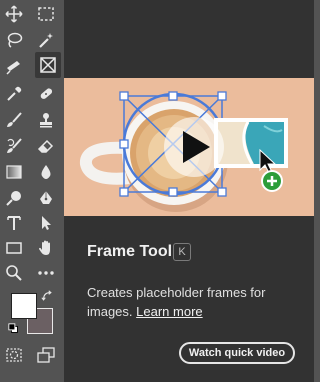 Image resolution: width=320 pixels, height=382 pixels. Describe the element at coordinates (46, 146) in the screenshot. I see `eraser-icon` at that location.